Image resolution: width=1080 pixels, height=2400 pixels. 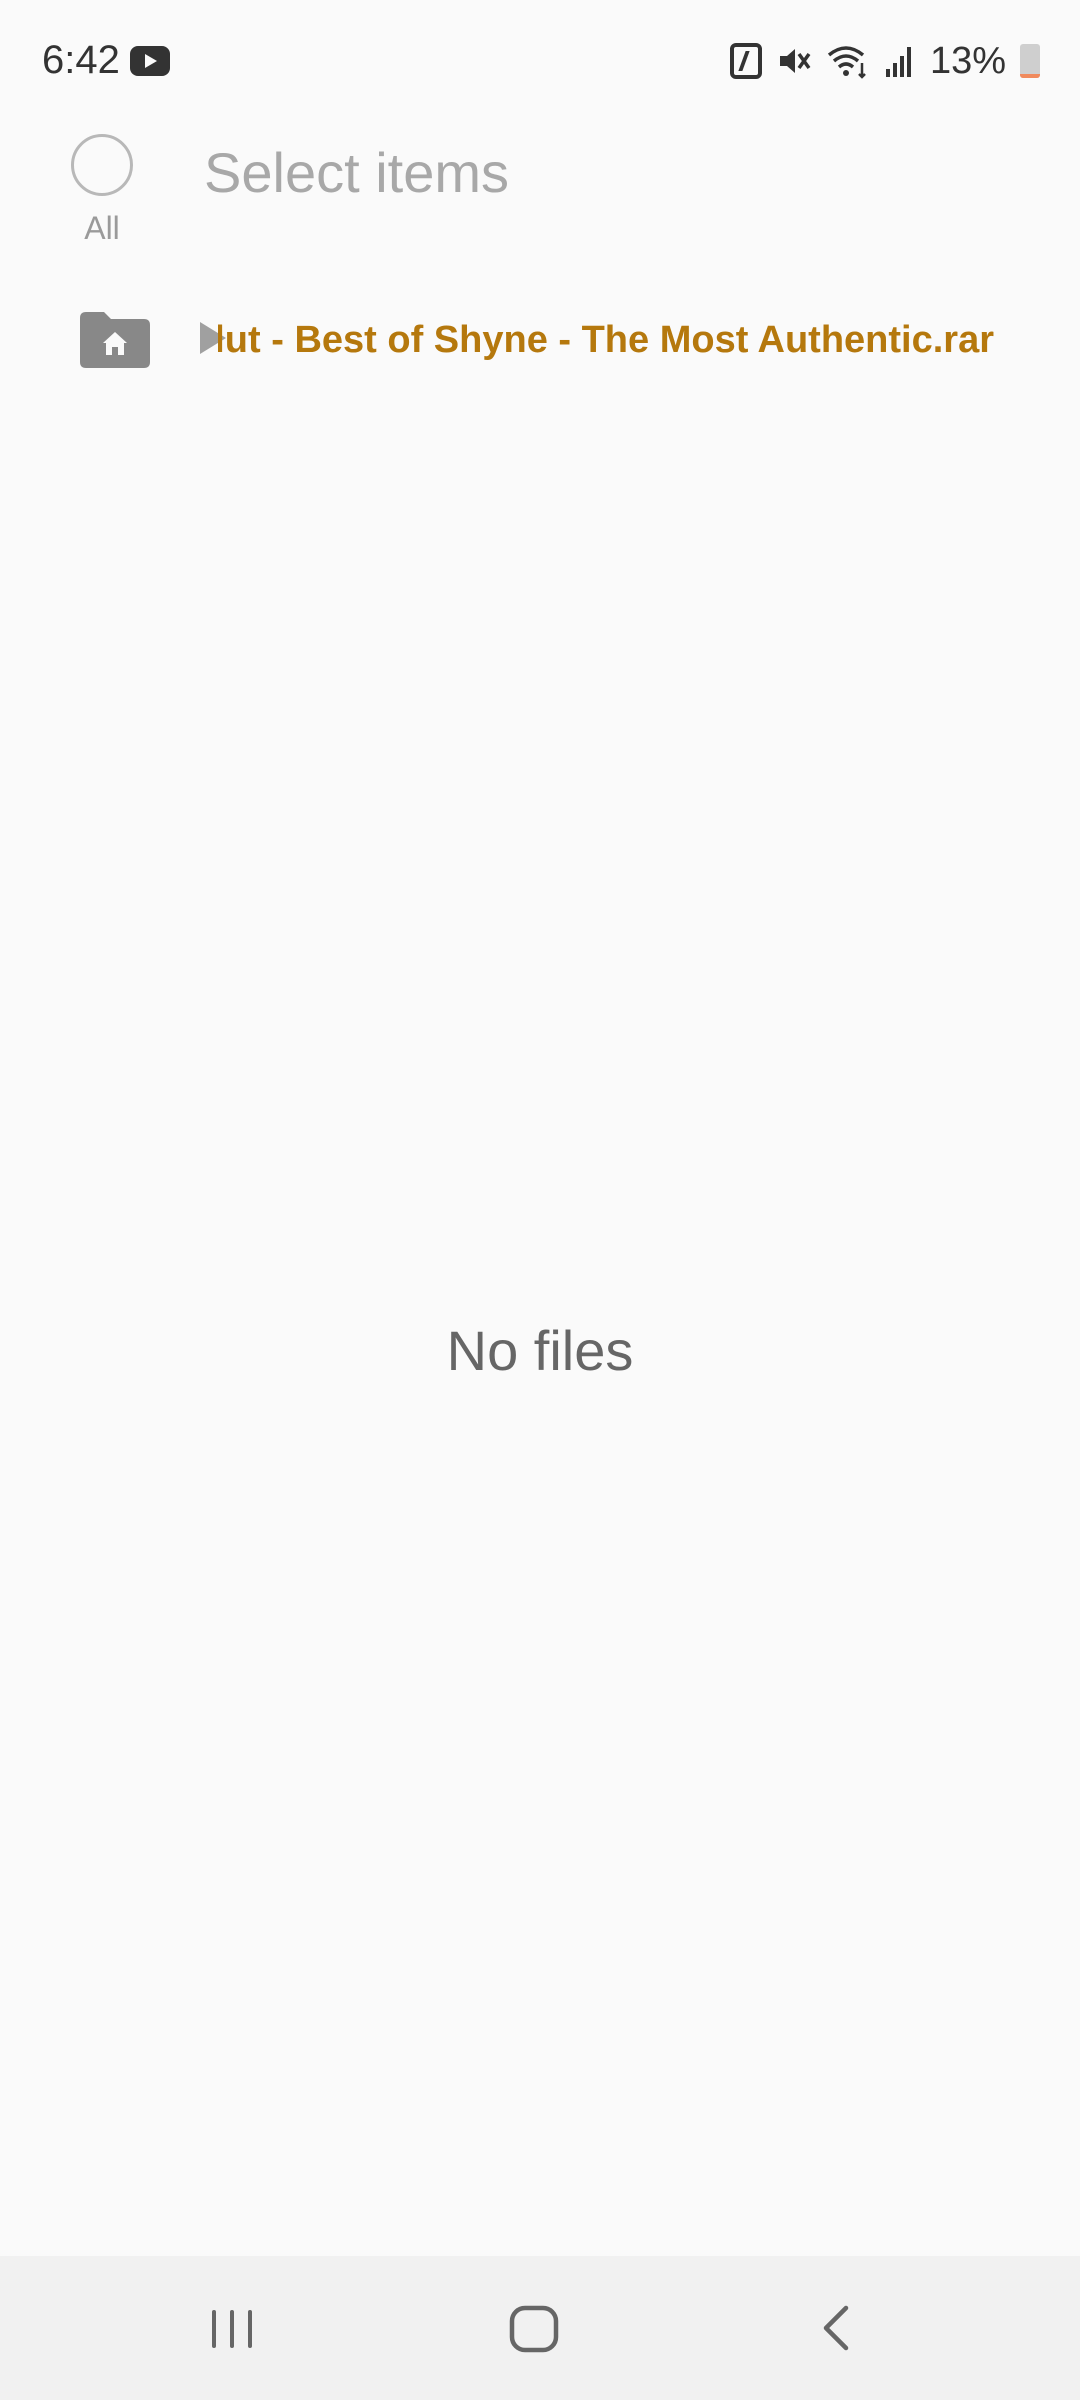 What do you see at coordinates (534, 2328) in the screenshot?
I see `home-icon` at bounding box center [534, 2328].